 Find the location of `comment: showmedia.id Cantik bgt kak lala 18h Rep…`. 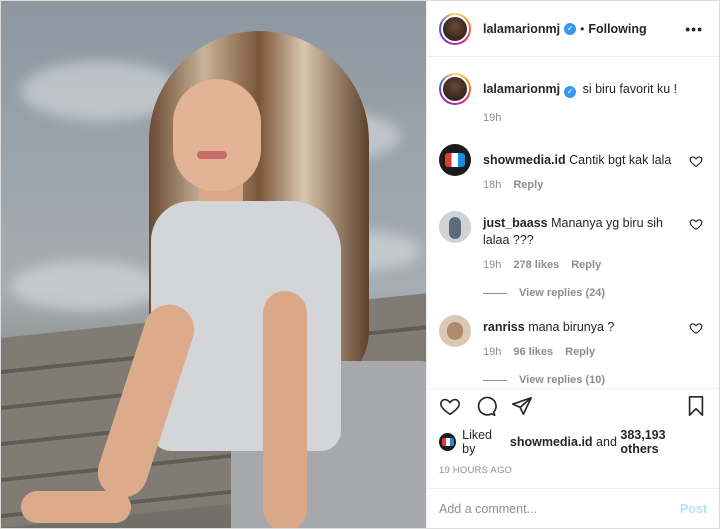

comment: showmedia.id Cantik bgt kak lala 18h Rep… is located at coordinates (571, 167).